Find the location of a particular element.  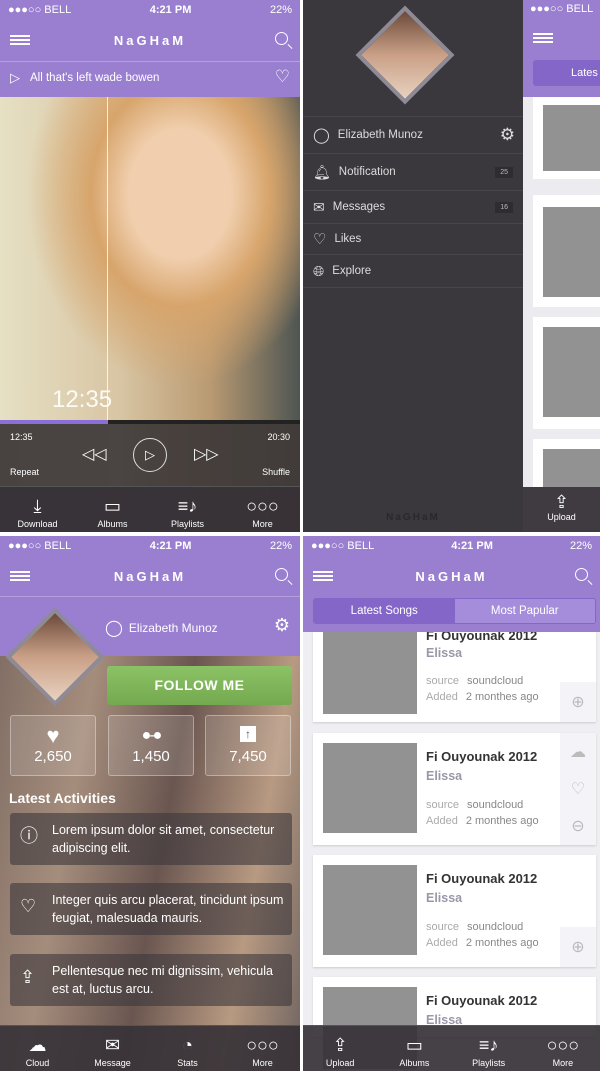

stat-value: 1,450 is located at coordinates (151, 756).